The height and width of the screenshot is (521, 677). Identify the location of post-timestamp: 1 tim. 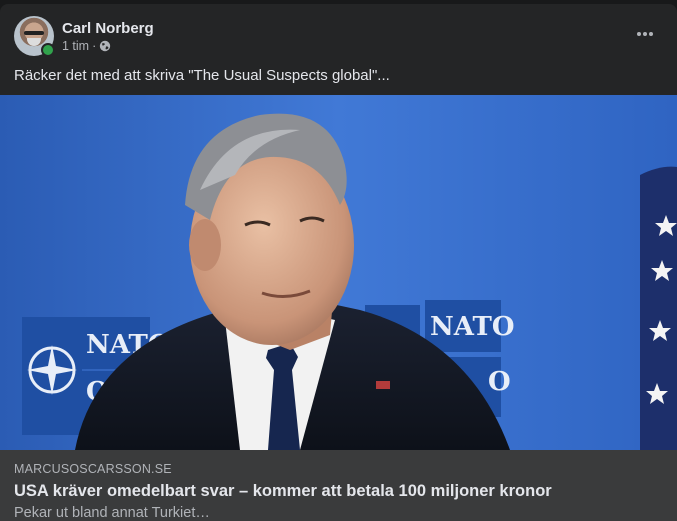
(75, 46).